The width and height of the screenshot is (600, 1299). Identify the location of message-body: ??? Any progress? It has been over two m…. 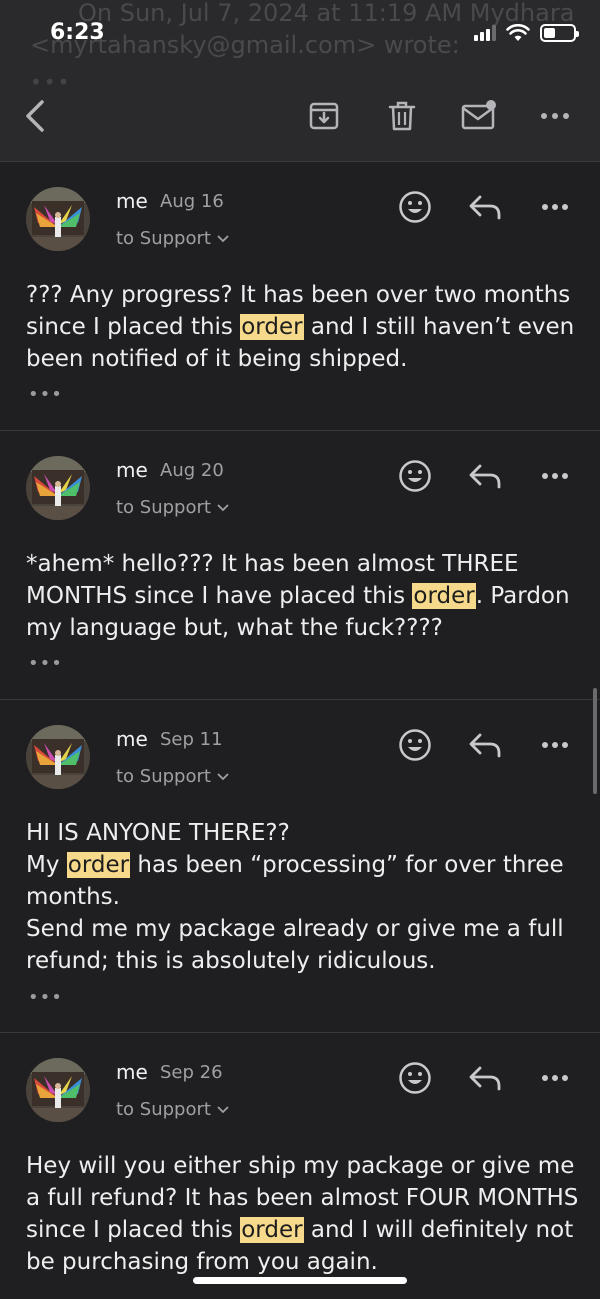
(306, 327).